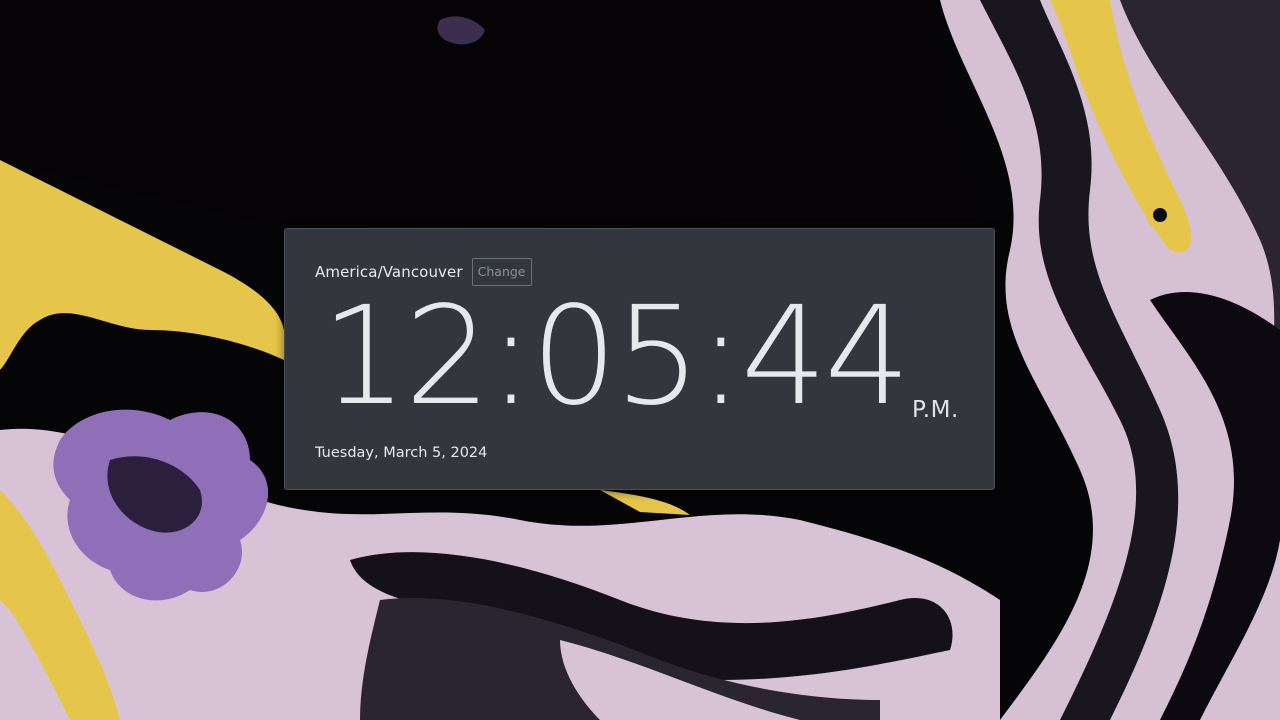  Describe the element at coordinates (616, 357) in the screenshot. I see `clock-time: 12:05:44` at that location.